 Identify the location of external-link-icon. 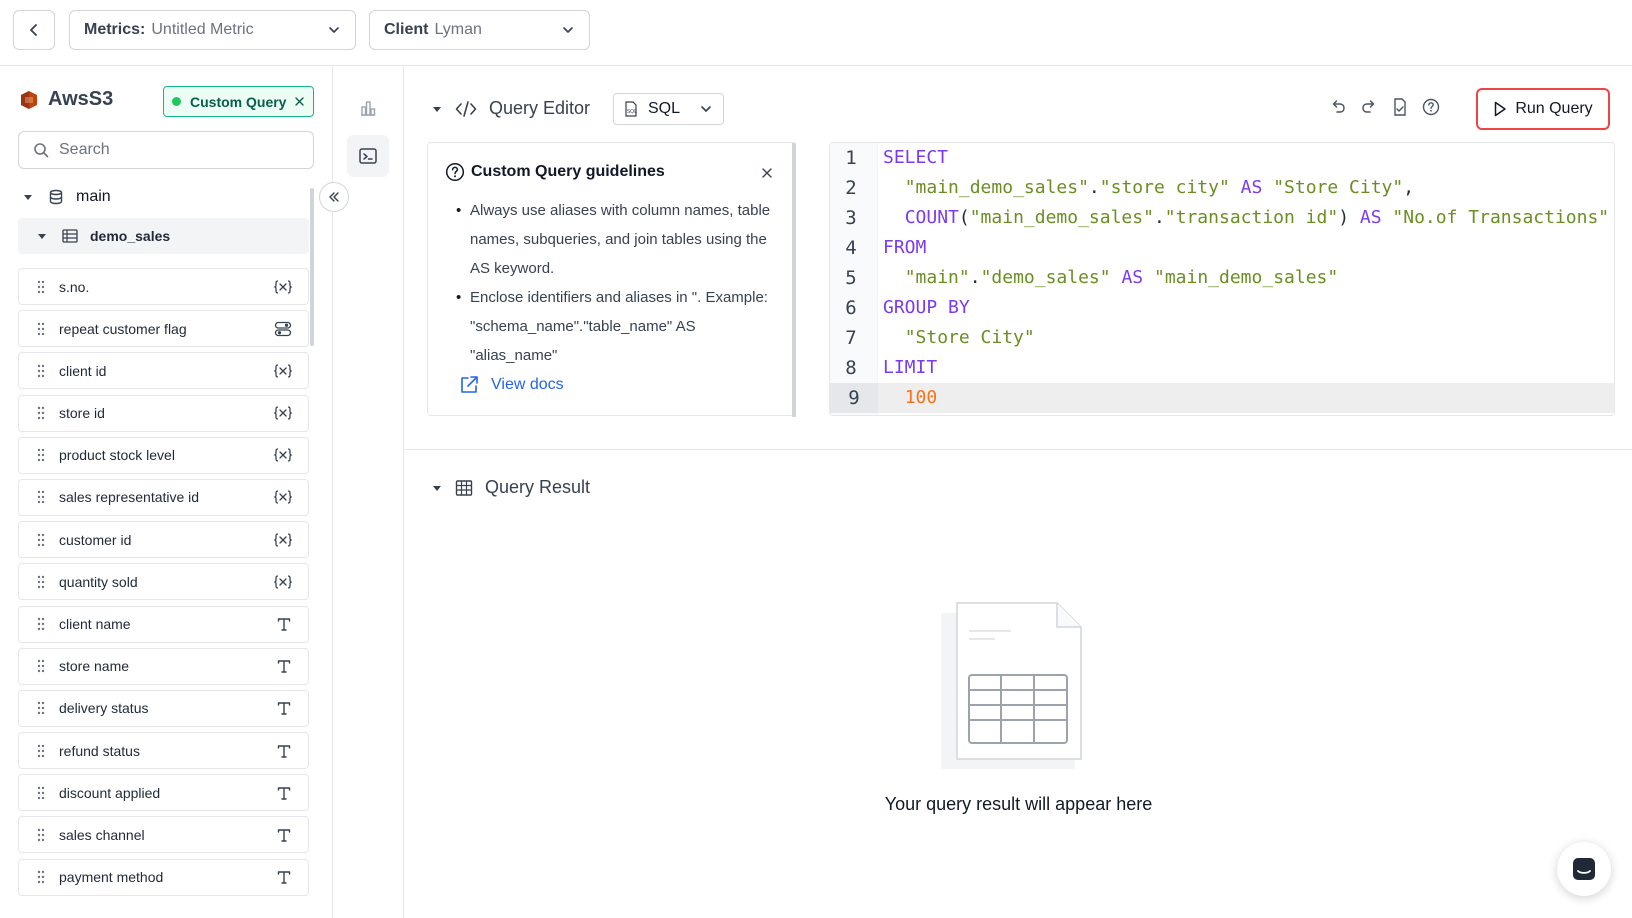
(469, 384).